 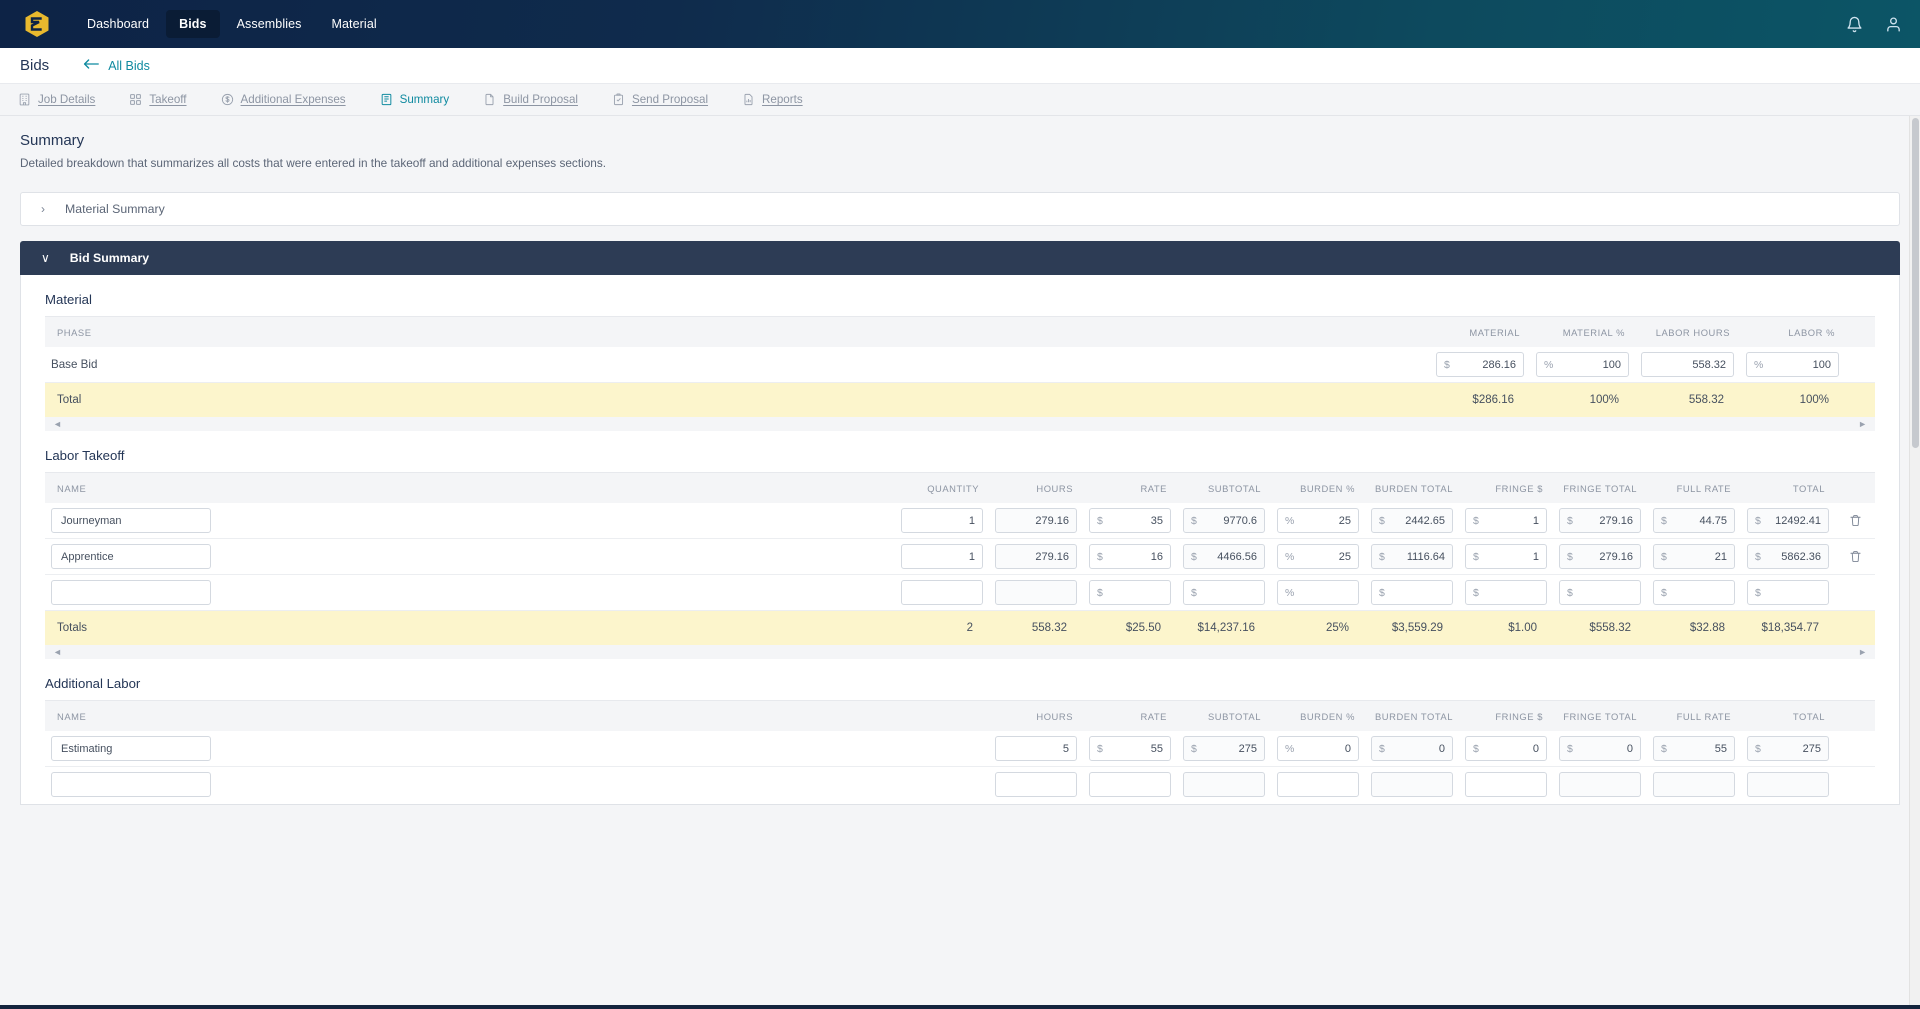 I want to click on additional-labor-full-rate-input-next, so click(x=1694, y=784).